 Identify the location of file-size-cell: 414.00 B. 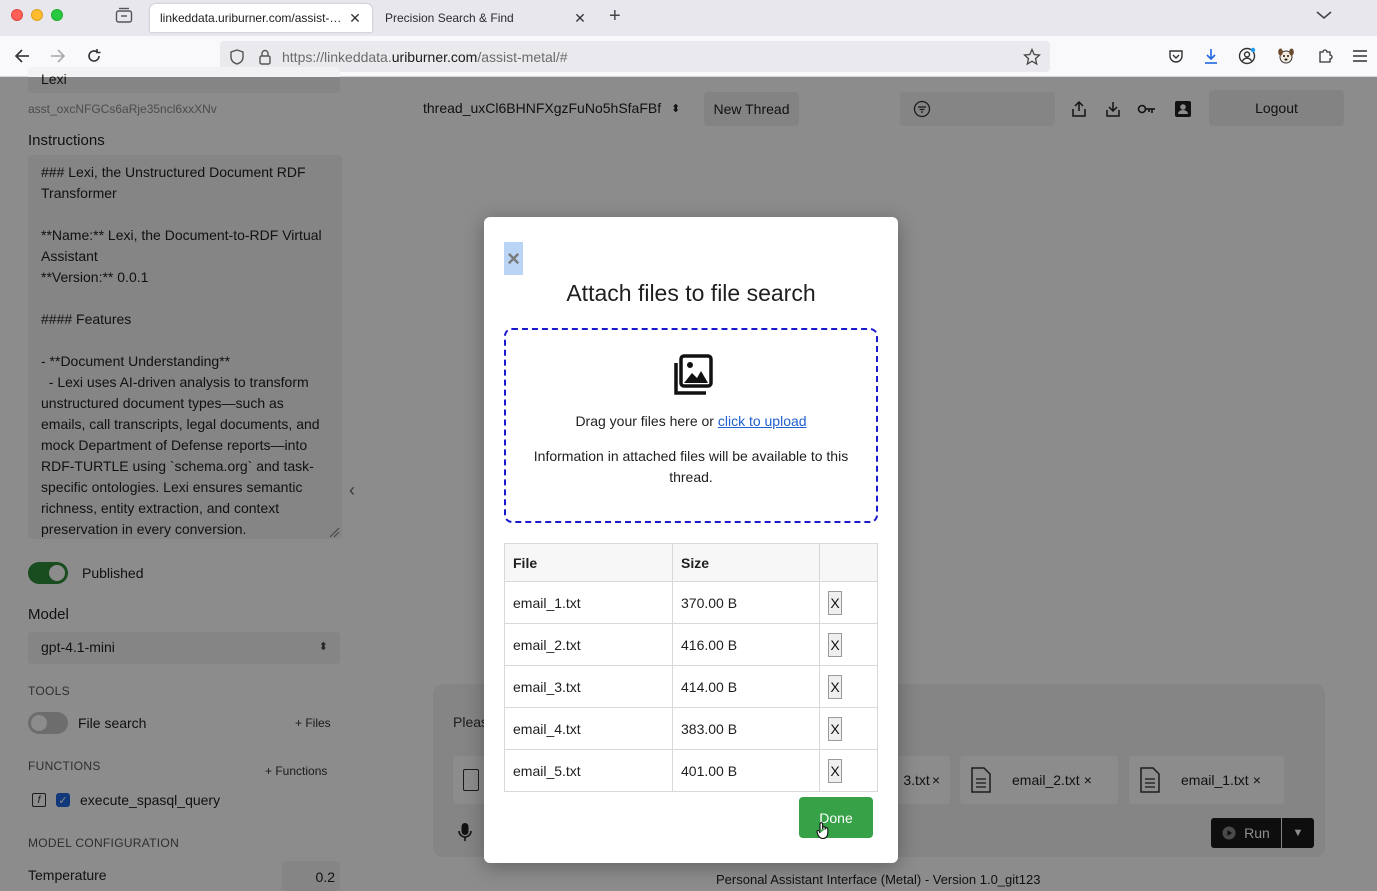
(746, 686).